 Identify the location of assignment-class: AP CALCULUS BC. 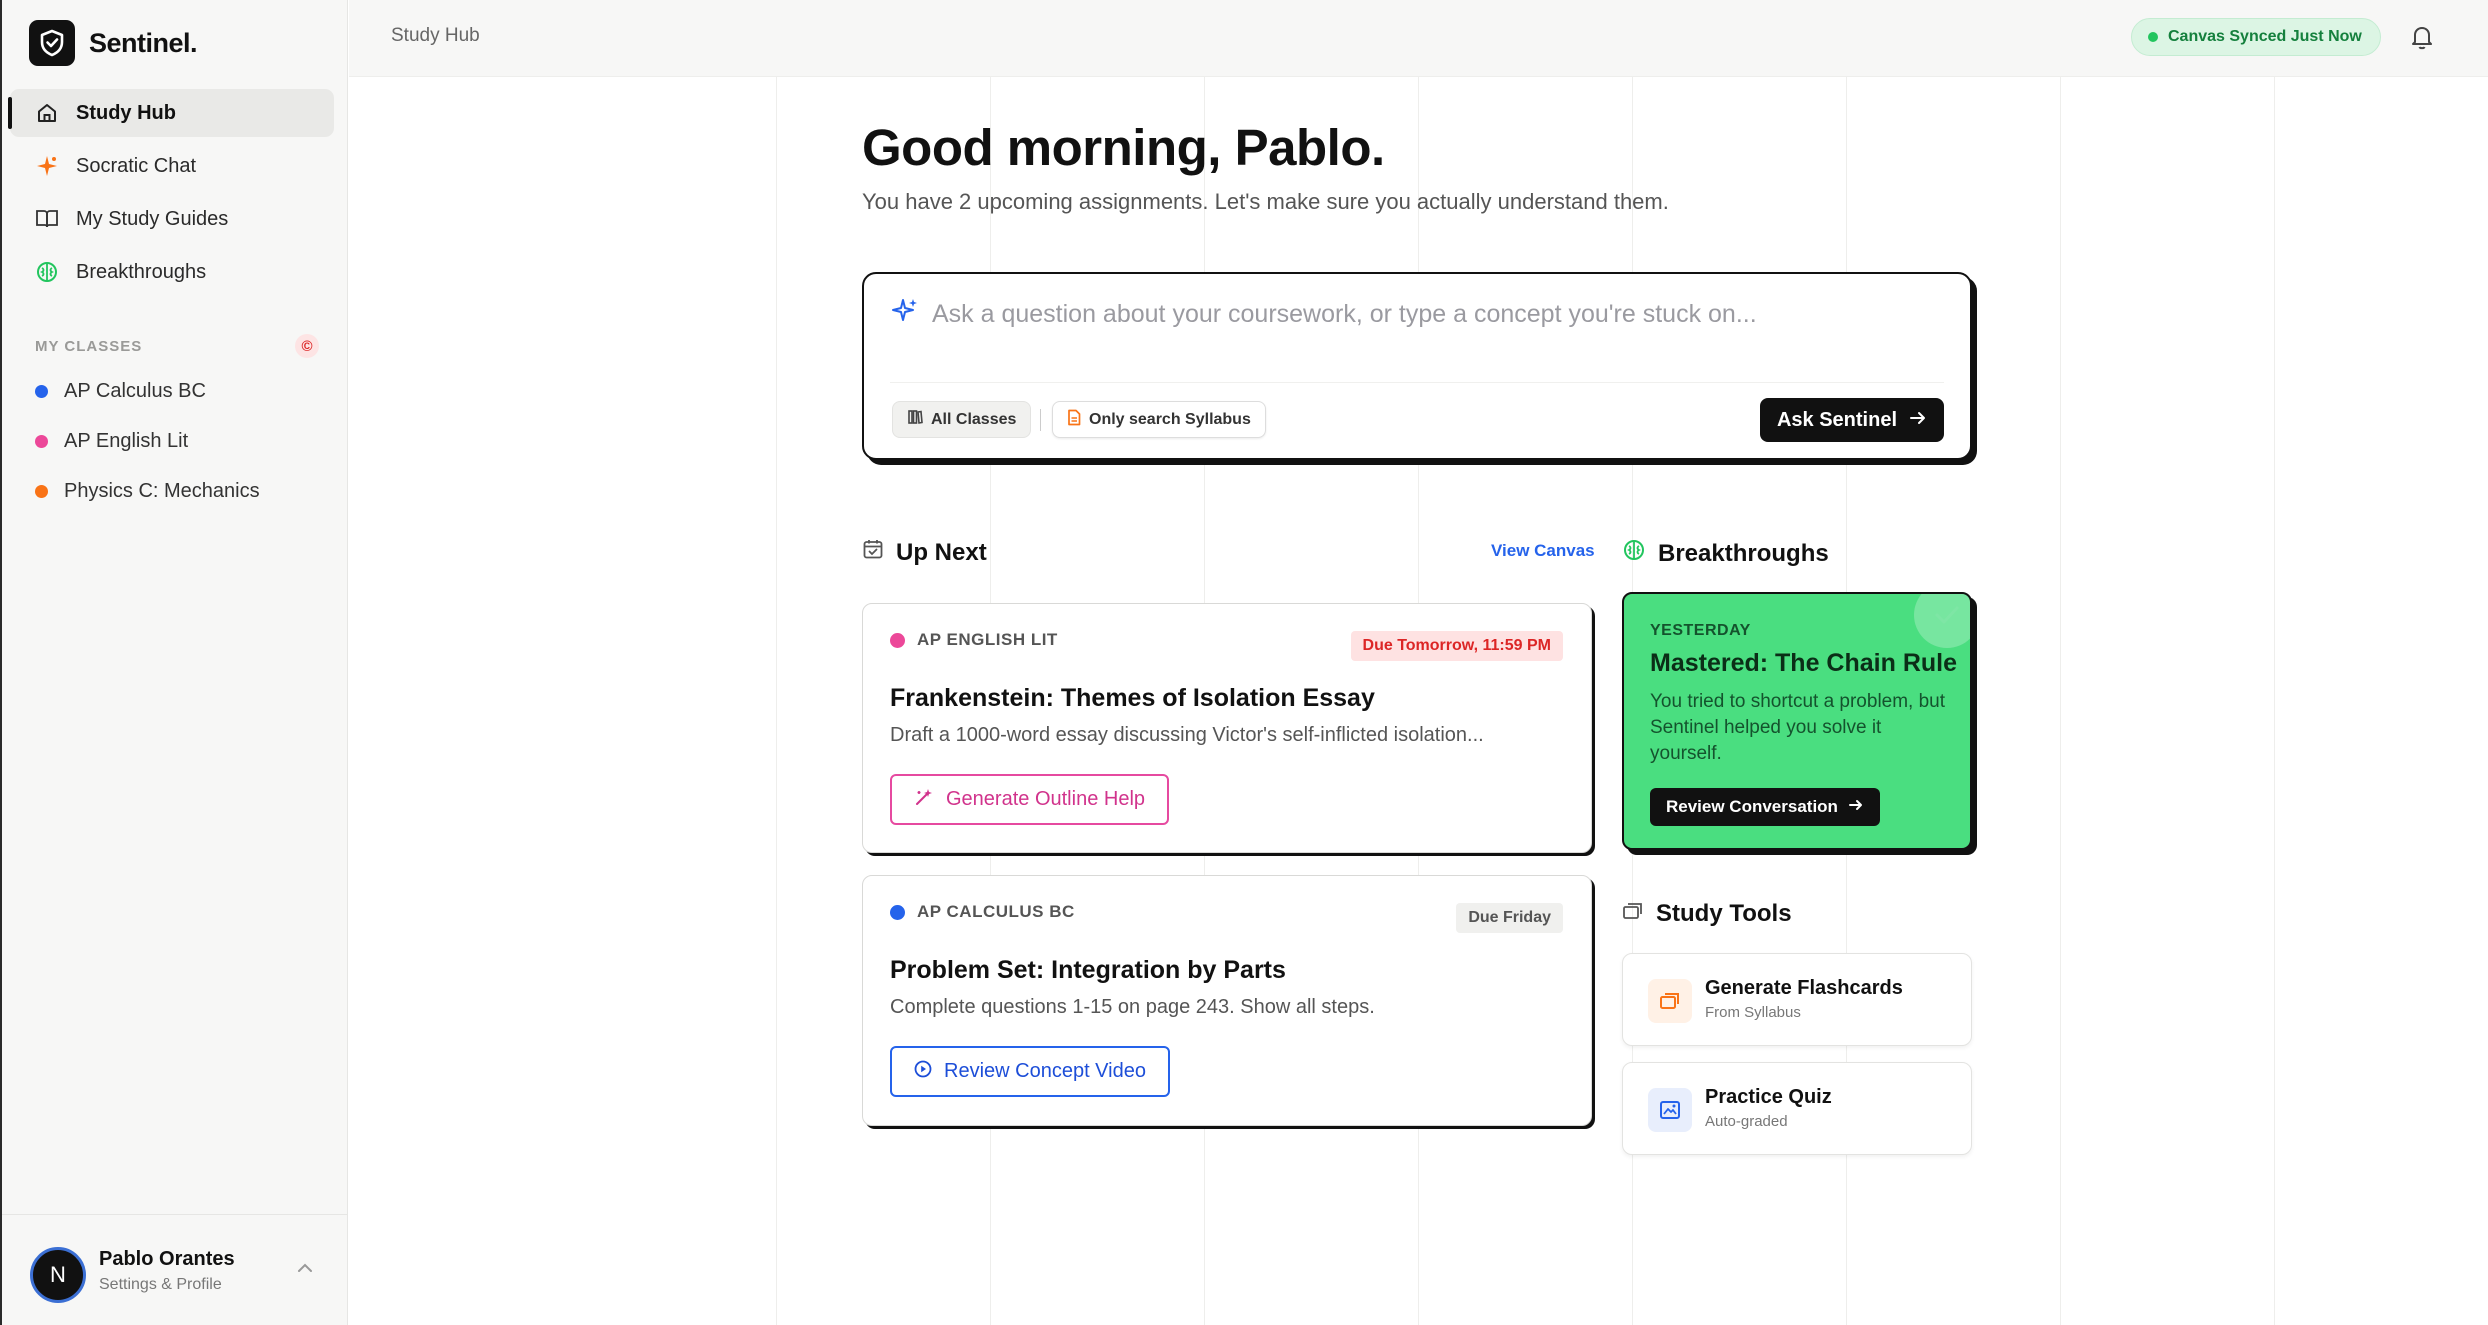
(982, 912).